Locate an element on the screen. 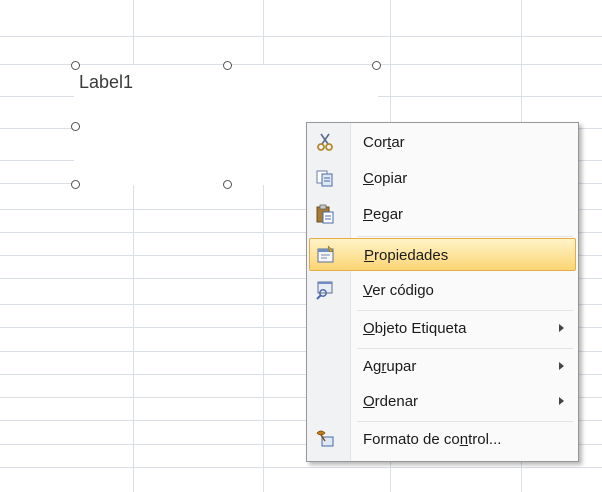 Image resolution: width=602 pixels, height=492 pixels. menu-item-order: Ordenar is located at coordinates (442, 401).